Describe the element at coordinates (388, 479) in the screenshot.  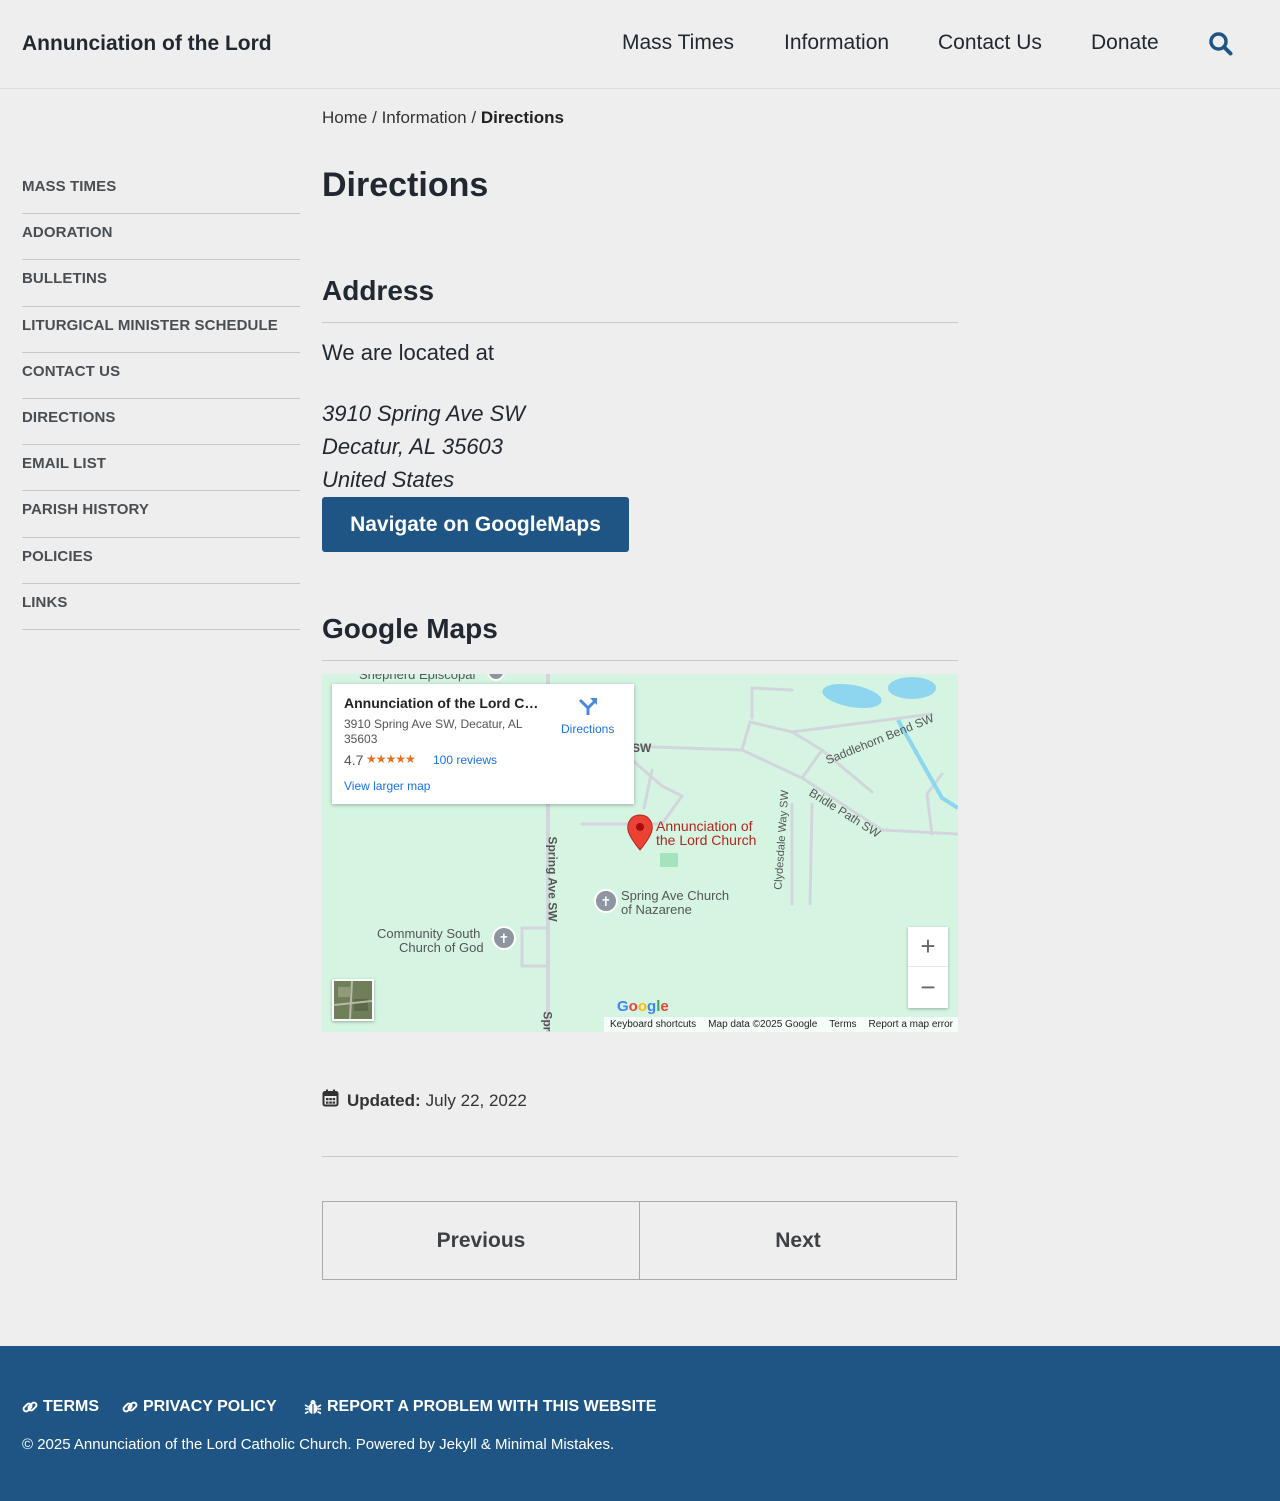
I see `address-line-country: United States` at that location.